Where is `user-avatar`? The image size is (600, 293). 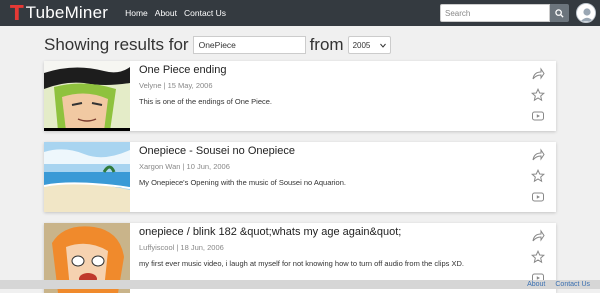
user-avatar is located at coordinates (586, 13).